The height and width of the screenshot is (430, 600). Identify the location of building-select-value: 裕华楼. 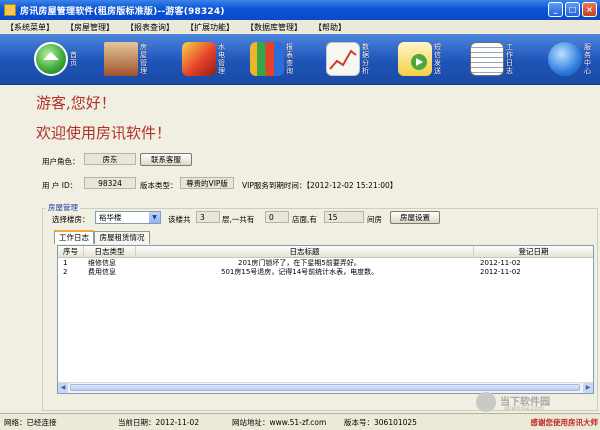
(110, 217).